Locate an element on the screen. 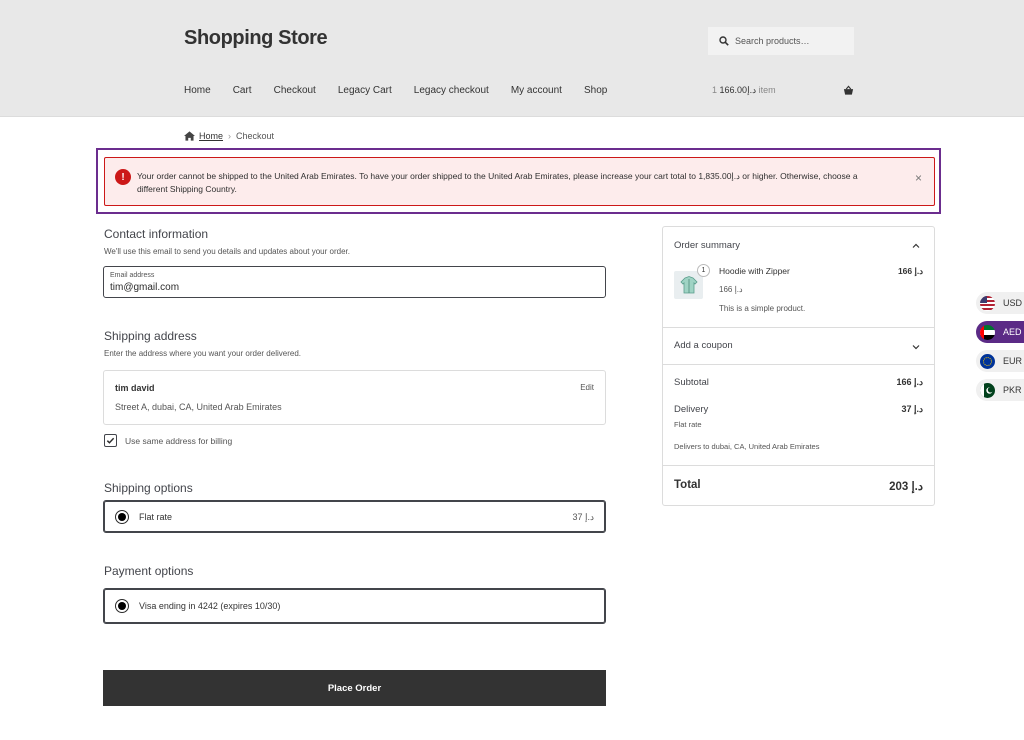 This screenshot has height=740, width=1024. currency-usd: USD is located at coordinates (1000, 303).